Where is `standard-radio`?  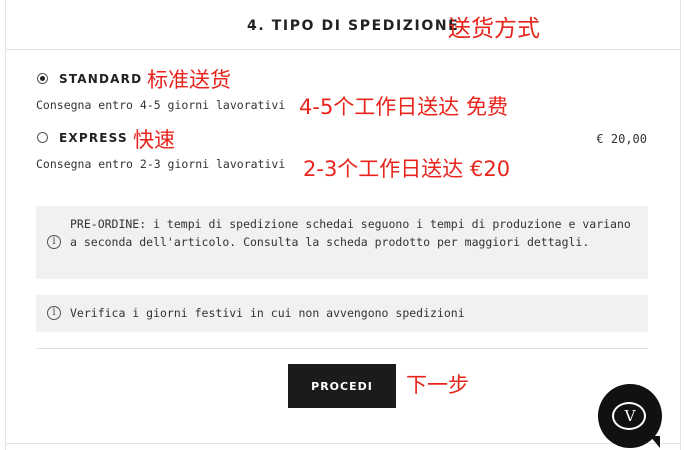
standard-radio is located at coordinates (42, 78).